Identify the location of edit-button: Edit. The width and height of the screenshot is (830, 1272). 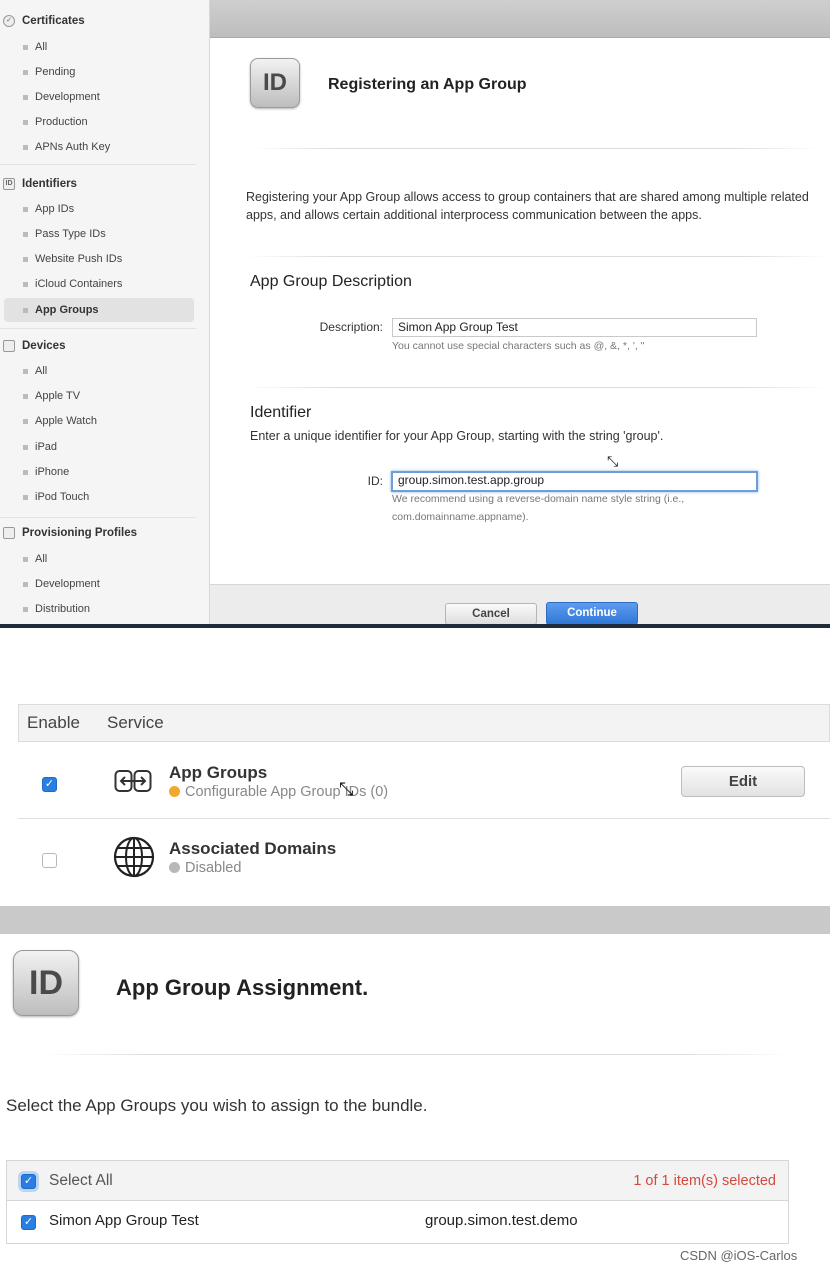
(743, 781).